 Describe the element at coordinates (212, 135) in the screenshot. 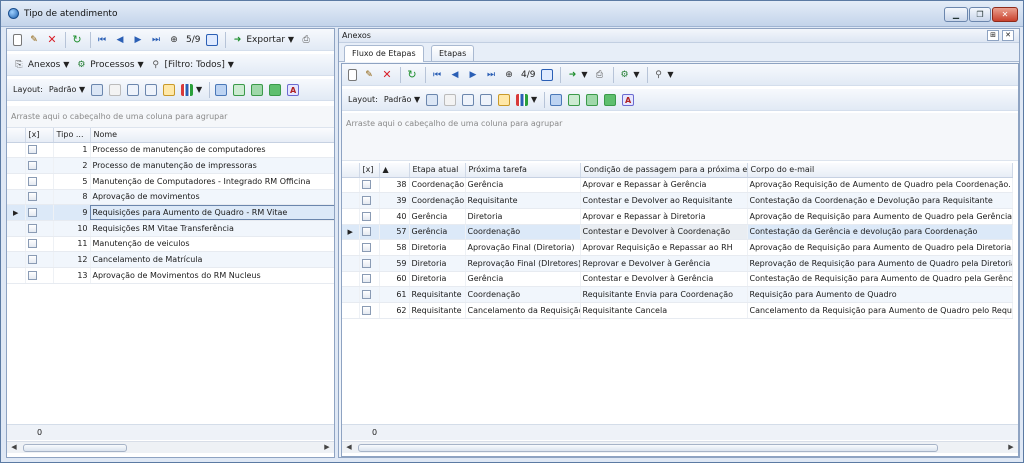

I see `left-nome-header: Nome` at that location.